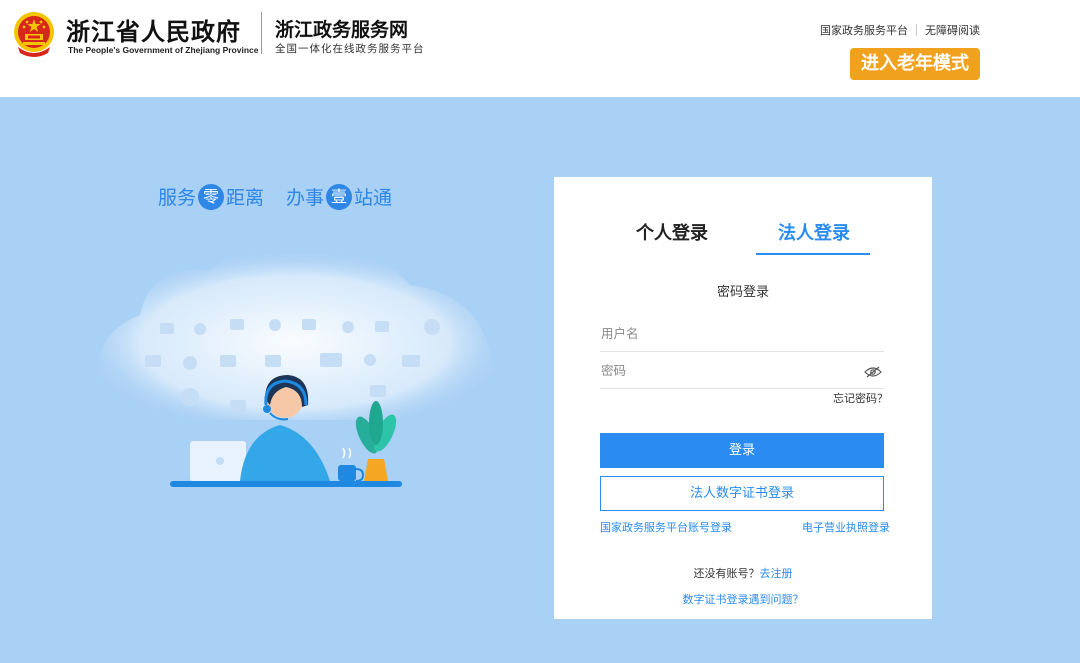  What do you see at coordinates (34, 34) in the screenshot?
I see `national-emblem-icon` at bounding box center [34, 34].